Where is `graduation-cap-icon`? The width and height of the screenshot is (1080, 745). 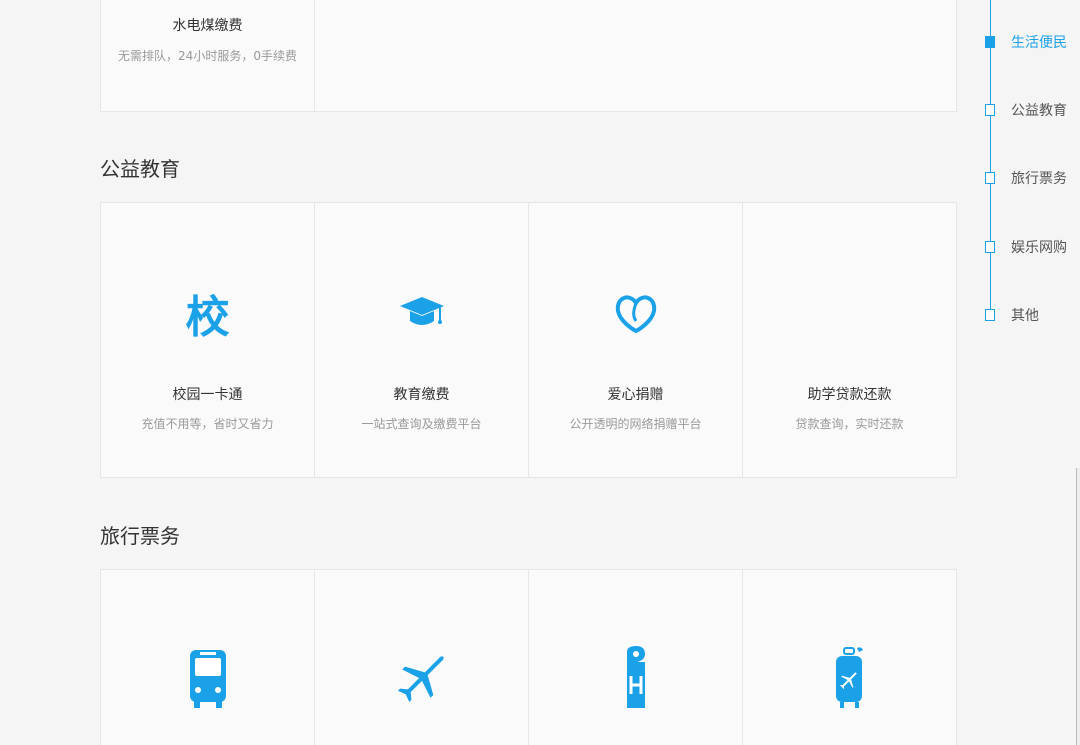 graduation-cap-icon is located at coordinates (422, 313).